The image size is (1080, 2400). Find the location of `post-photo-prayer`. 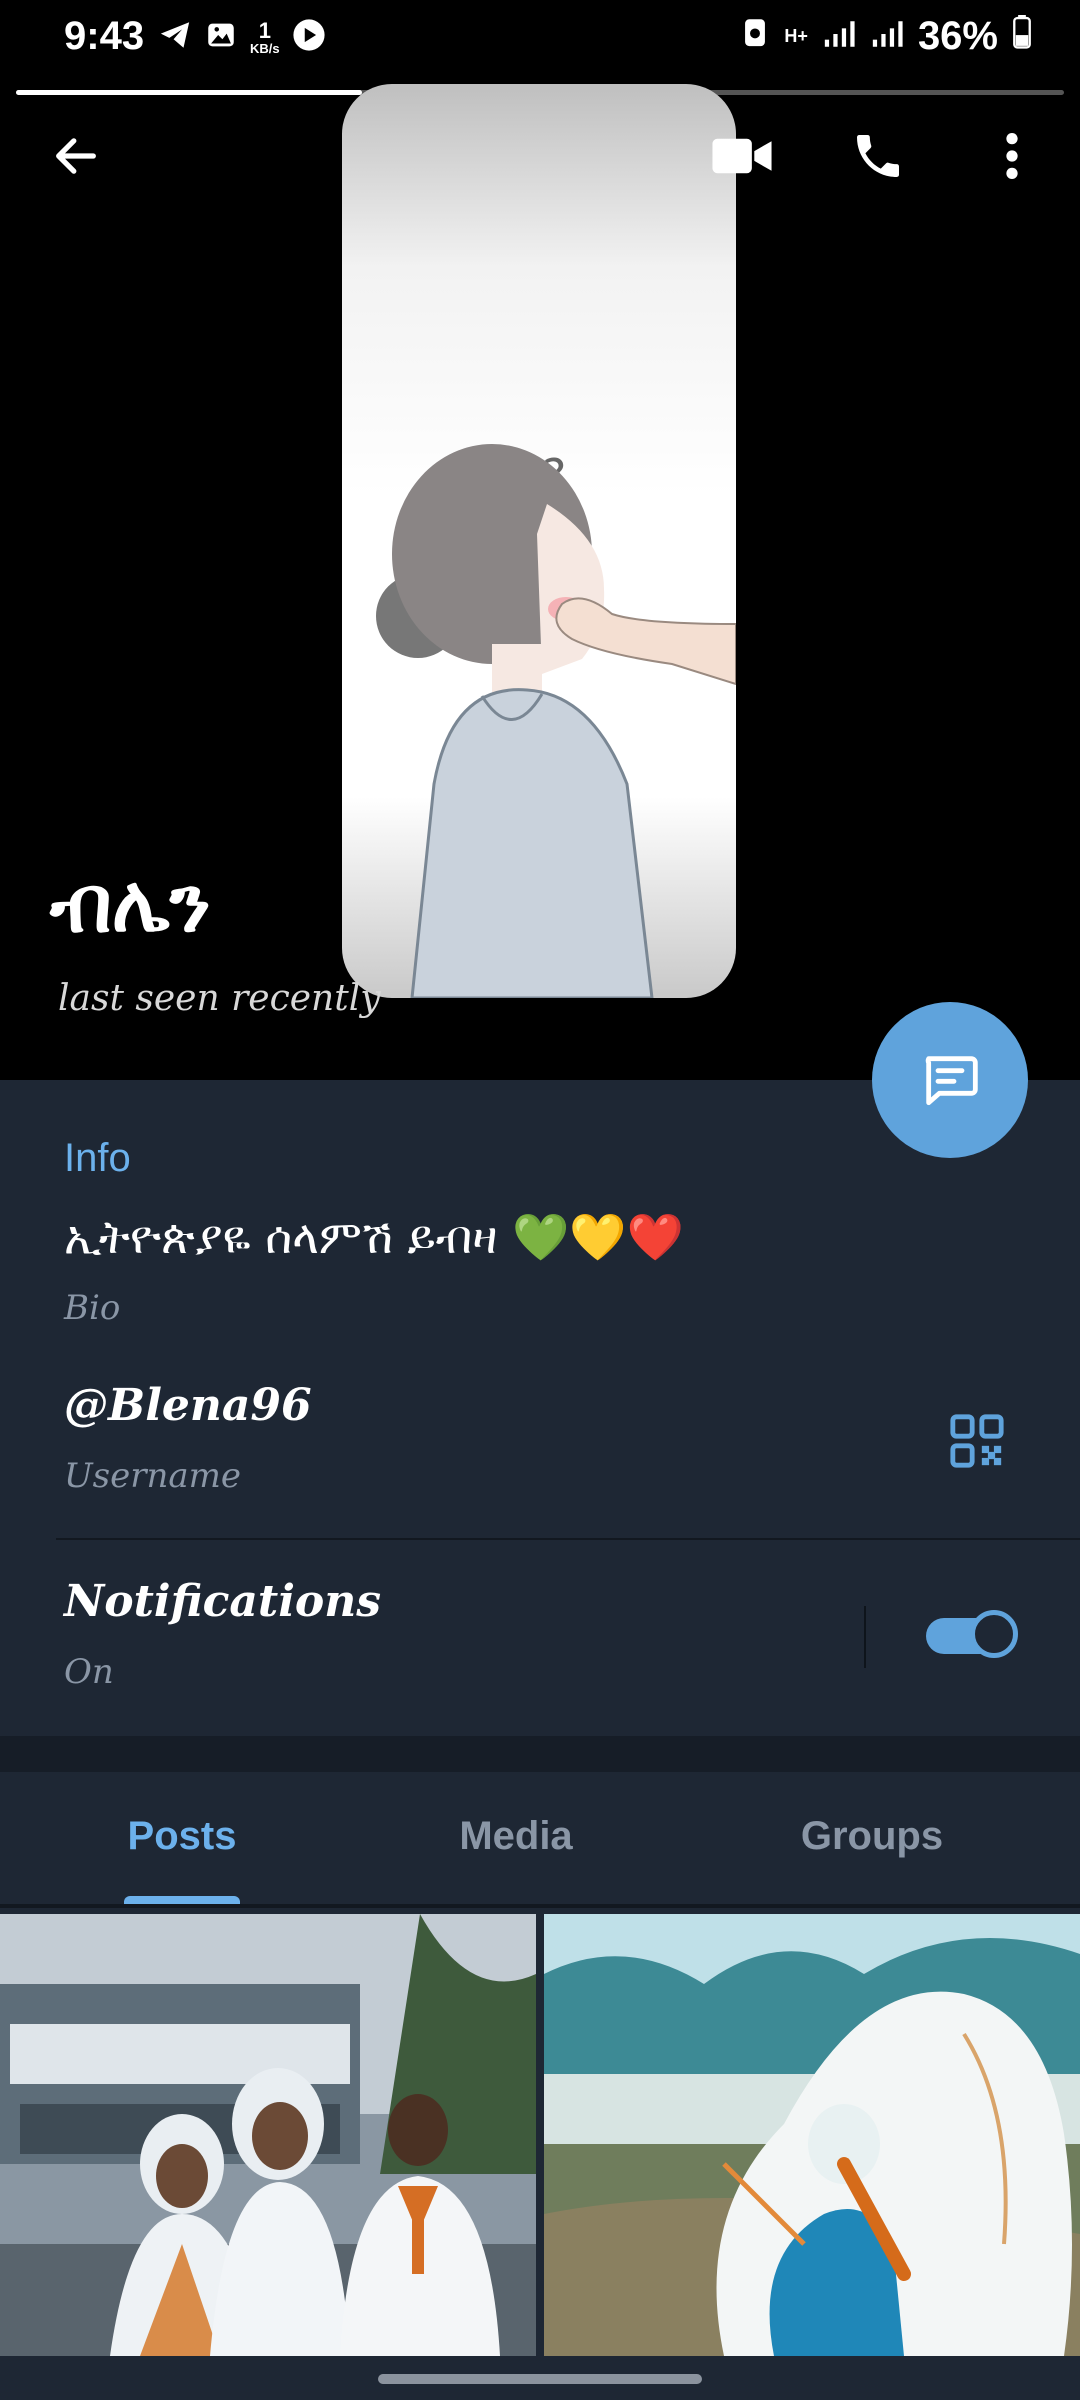

post-photo-prayer is located at coordinates (812, 2135).